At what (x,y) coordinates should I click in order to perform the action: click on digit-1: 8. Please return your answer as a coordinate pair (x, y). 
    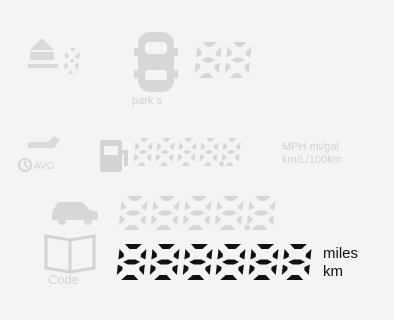
    Looking at the image, I should click on (238, 60).